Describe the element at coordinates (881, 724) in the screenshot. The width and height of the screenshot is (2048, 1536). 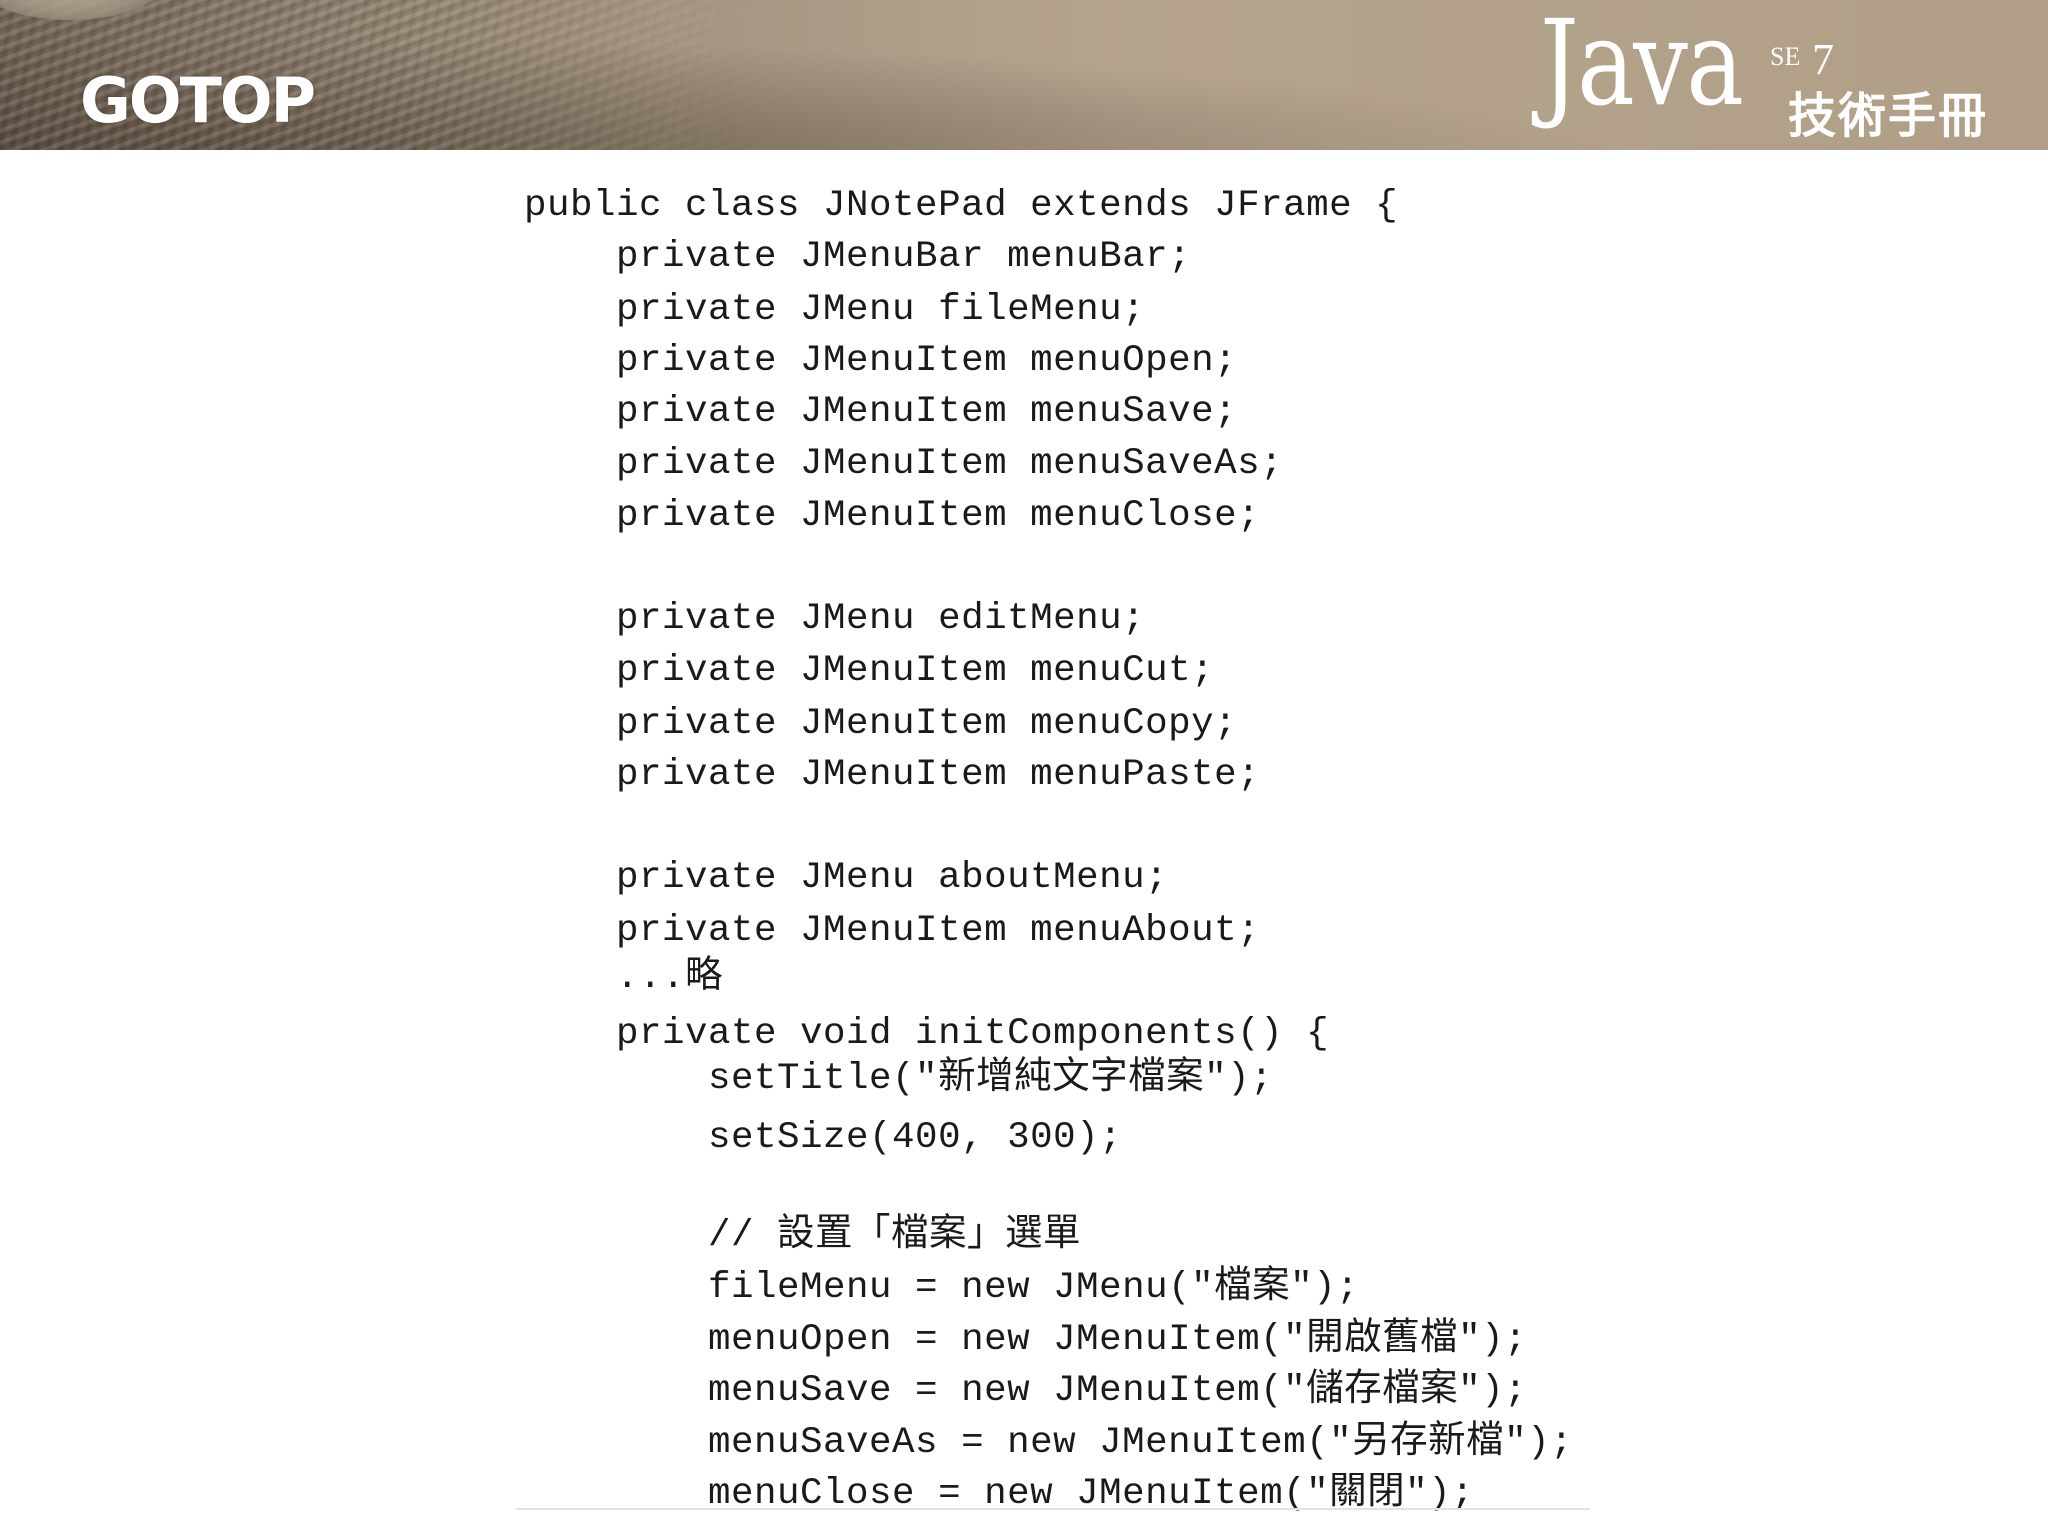
I see `code-line: private JMenuItem menuCopy;` at that location.